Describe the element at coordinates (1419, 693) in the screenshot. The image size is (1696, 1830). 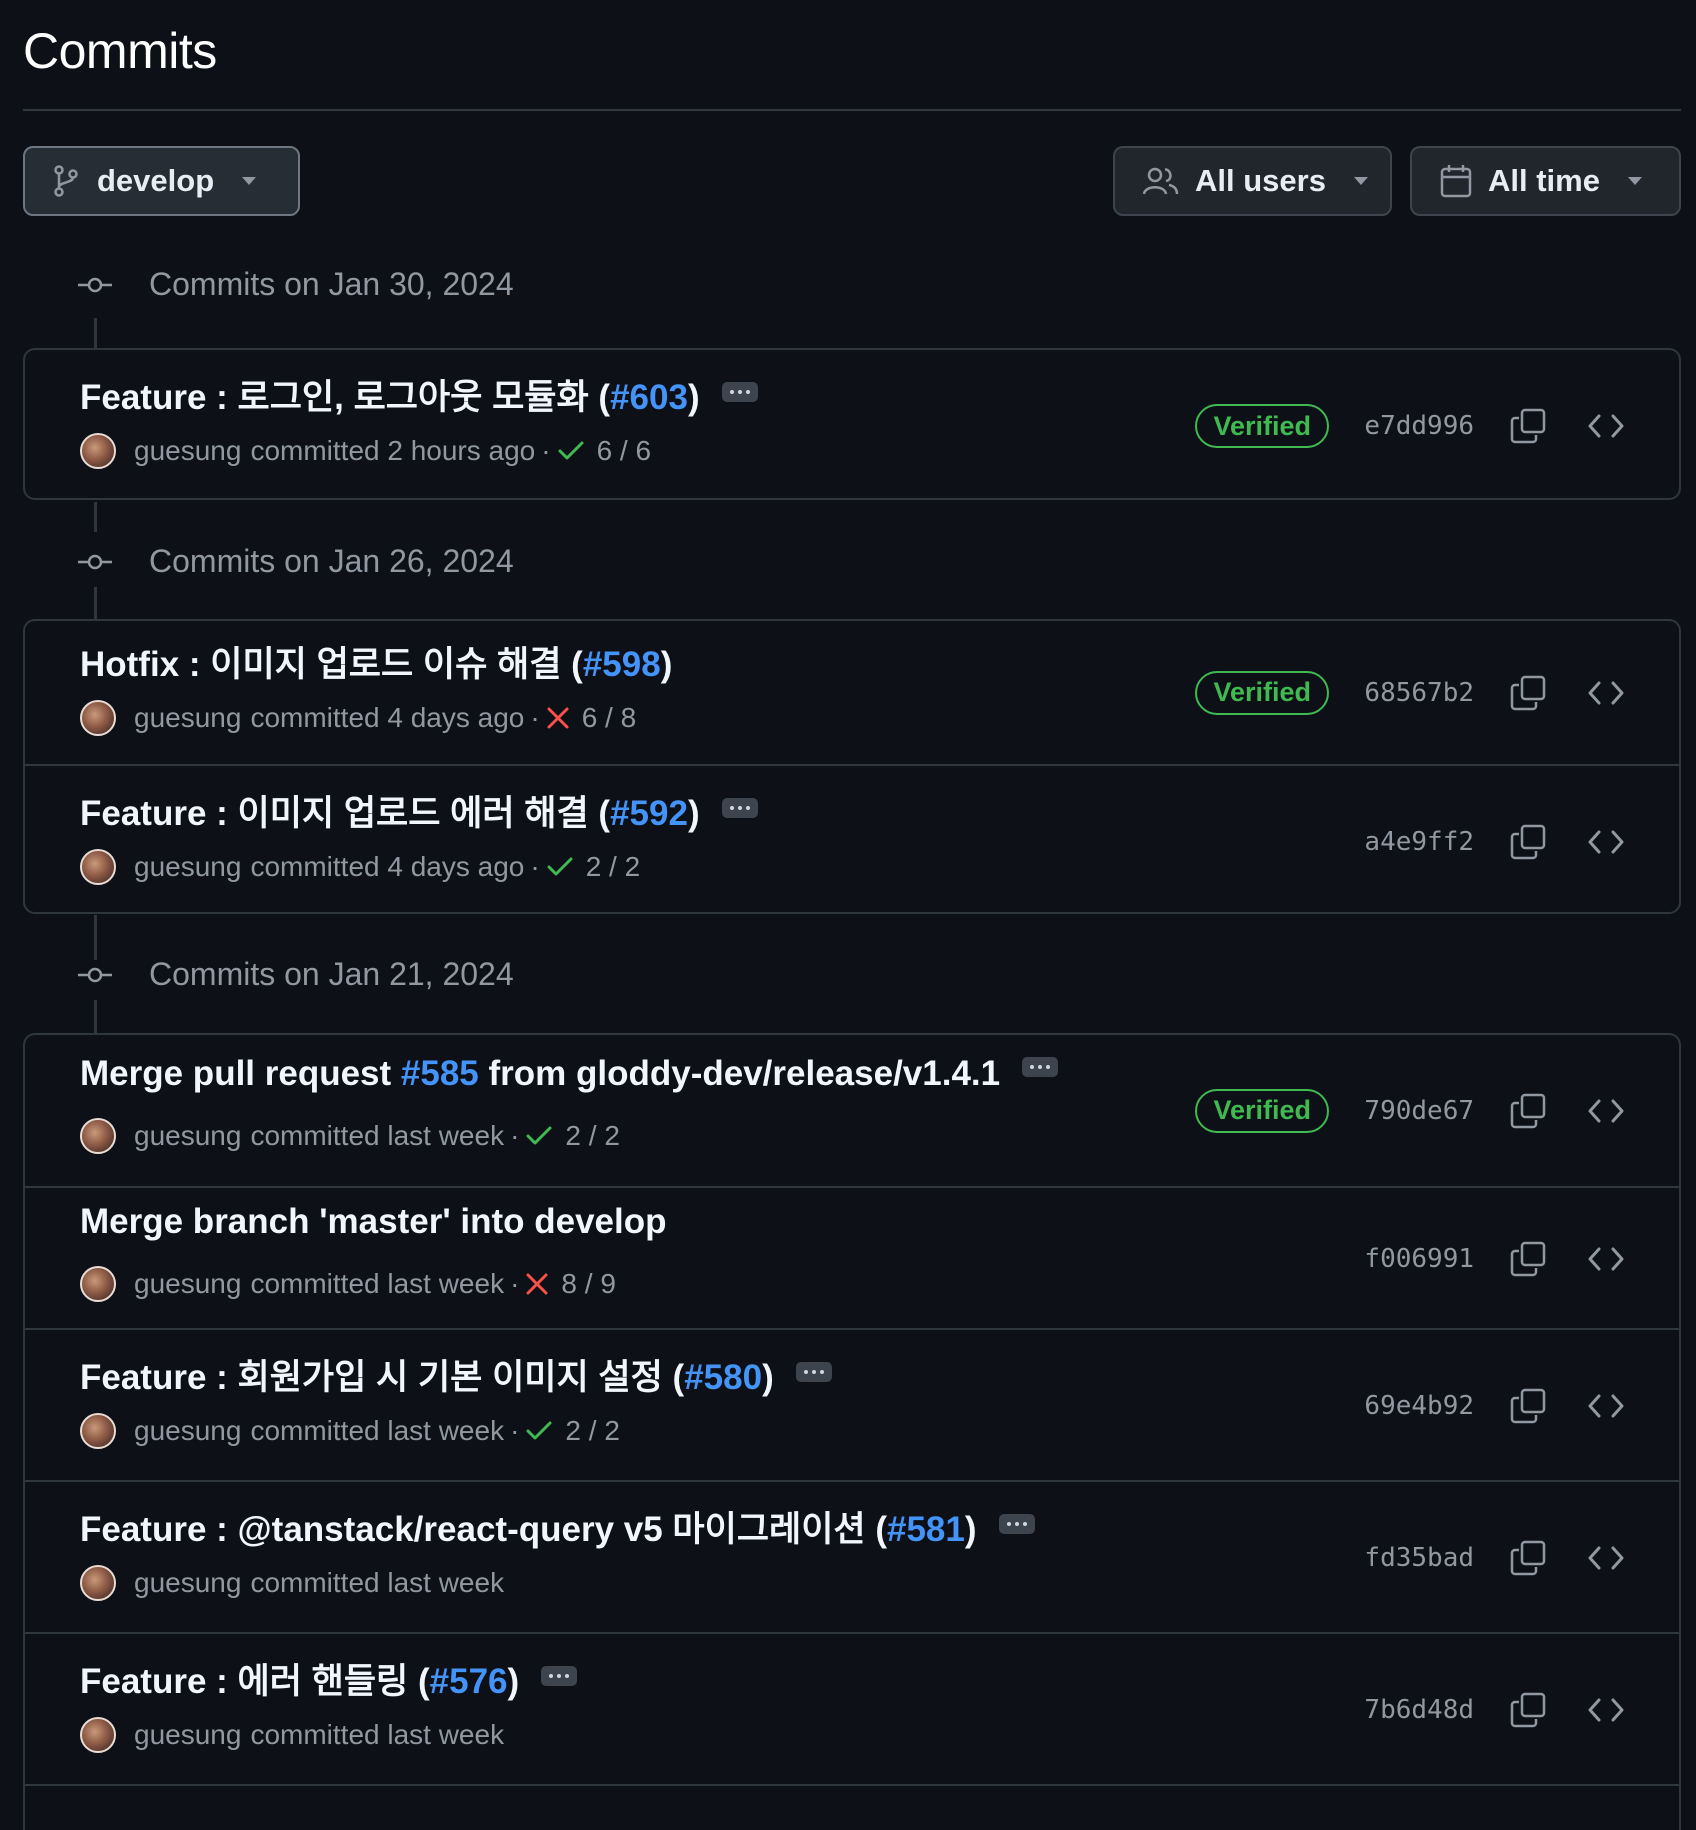
I see `commit-sha: 68567b2` at that location.